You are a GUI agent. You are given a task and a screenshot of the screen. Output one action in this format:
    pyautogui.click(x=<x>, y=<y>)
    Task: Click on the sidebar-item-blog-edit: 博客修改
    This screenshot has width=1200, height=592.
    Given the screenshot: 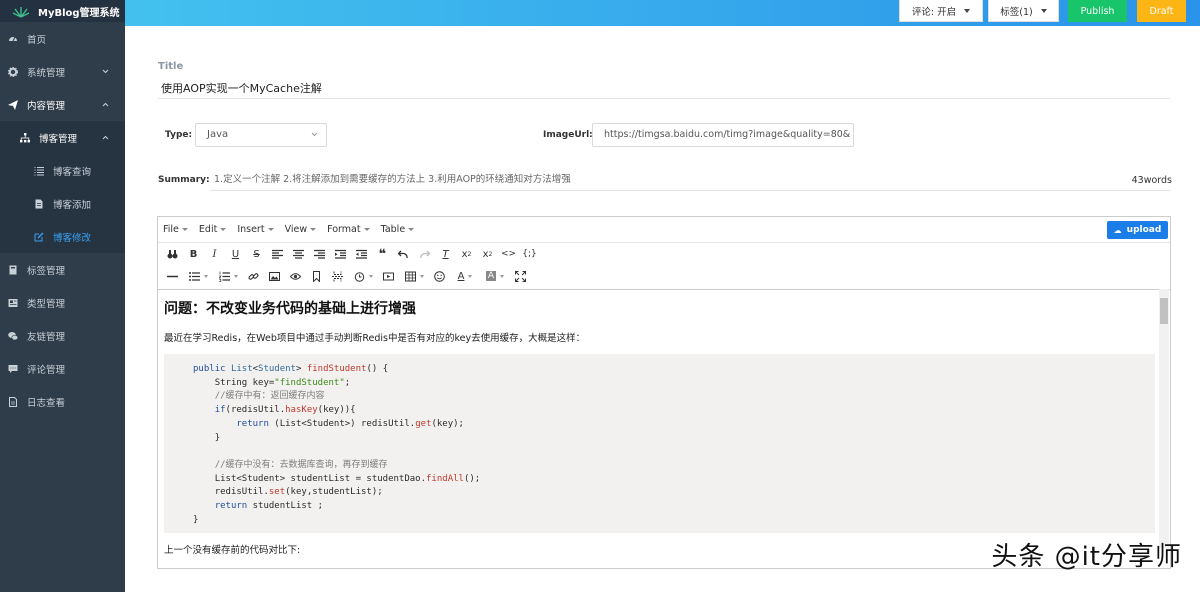 What is the action you would take?
    pyautogui.click(x=62, y=236)
    